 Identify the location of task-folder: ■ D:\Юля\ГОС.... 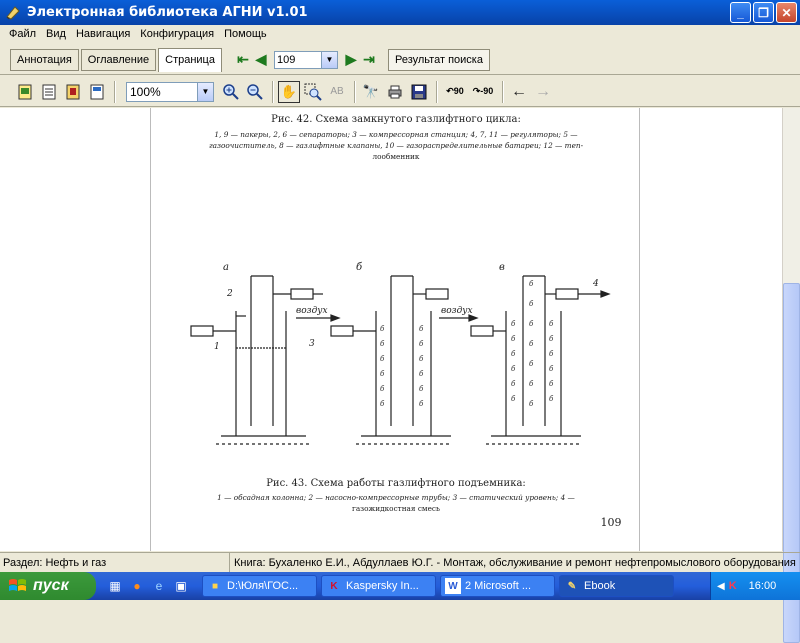
(259, 586).